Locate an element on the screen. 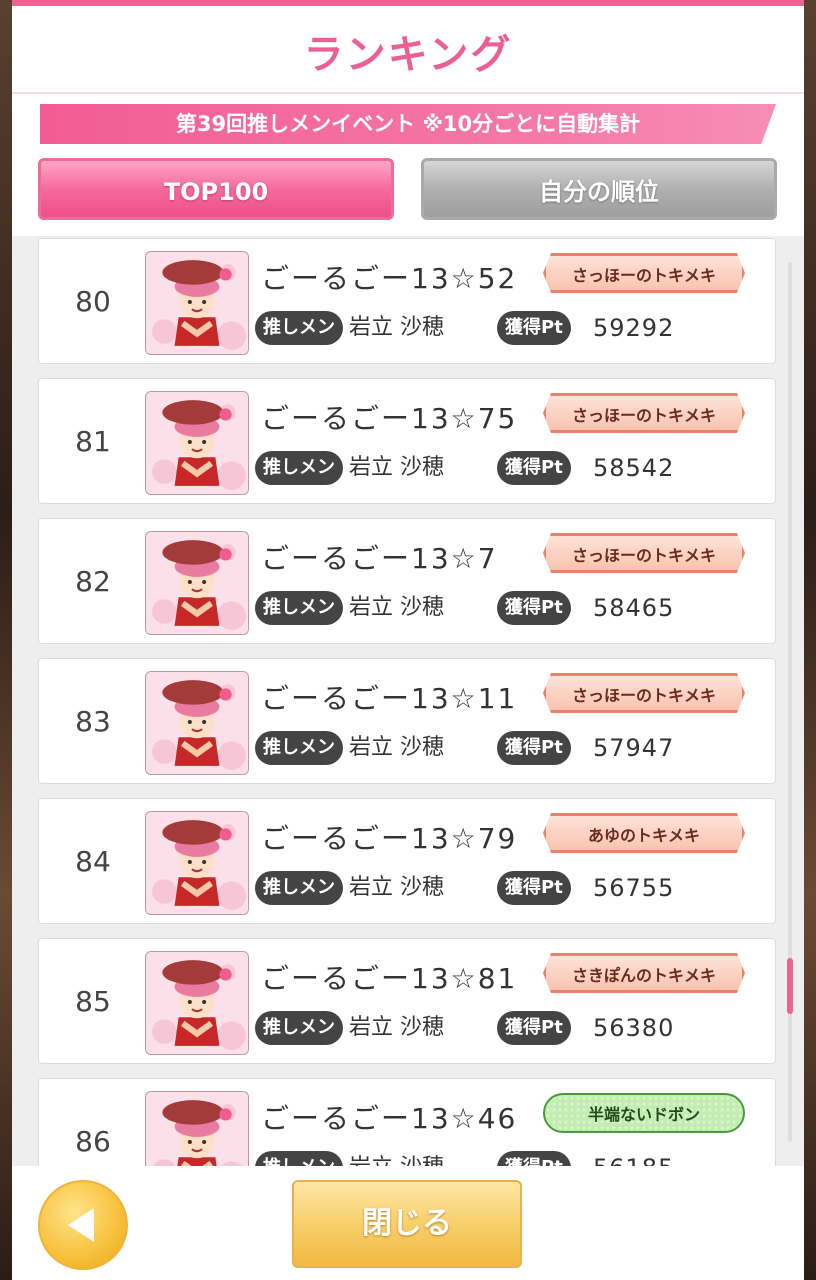 The width and height of the screenshot is (816, 1280). title-badge: 半端ないドボン is located at coordinates (644, 1113).